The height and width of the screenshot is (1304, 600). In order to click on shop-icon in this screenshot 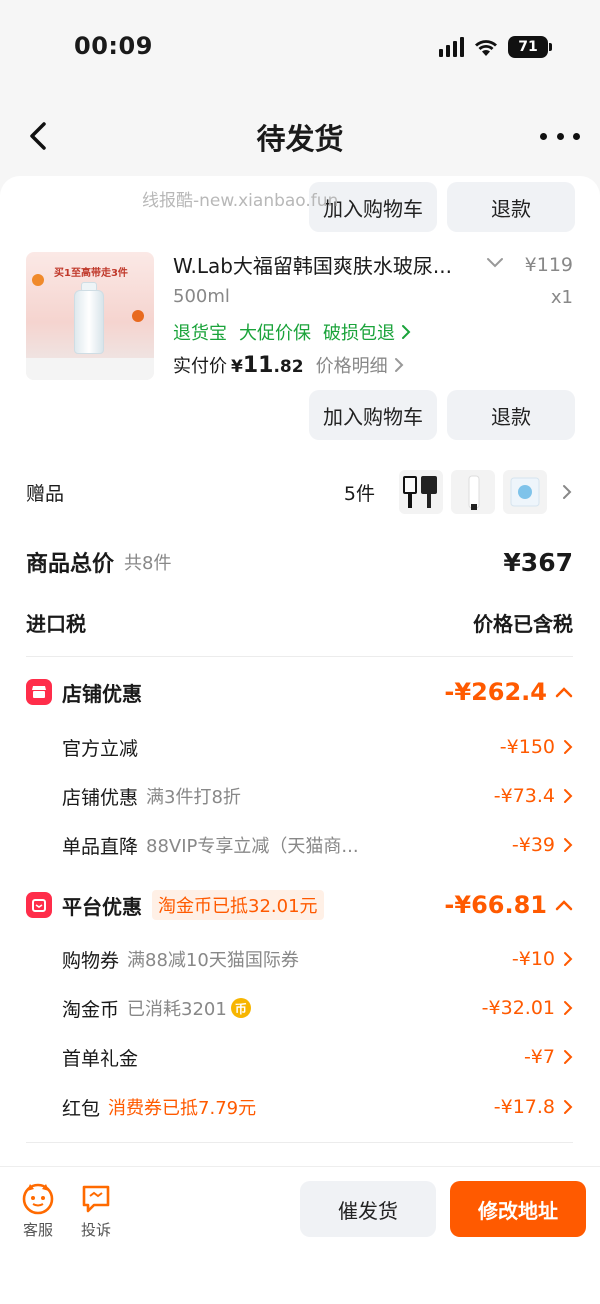, I will do `click(39, 692)`.